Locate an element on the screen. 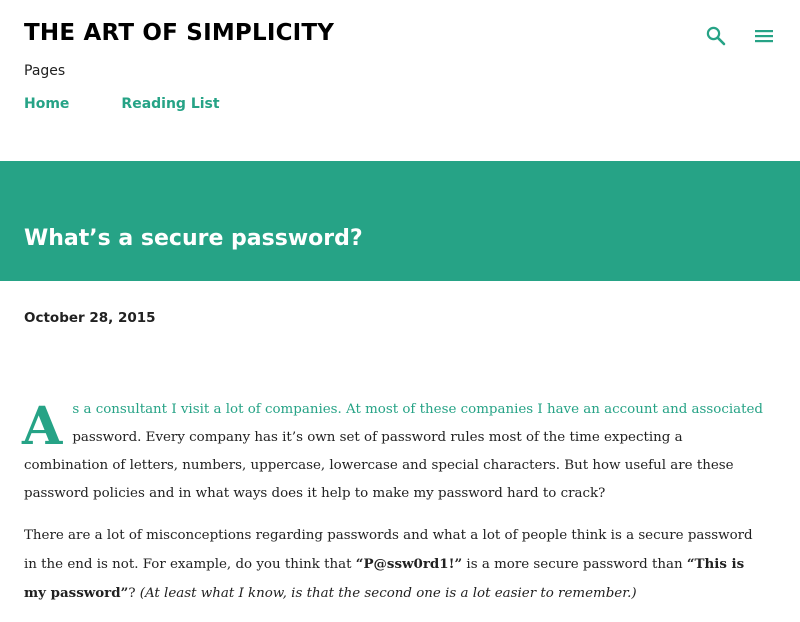 The image size is (800, 622). pages-label: Pages is located at coordinates (45, 71).